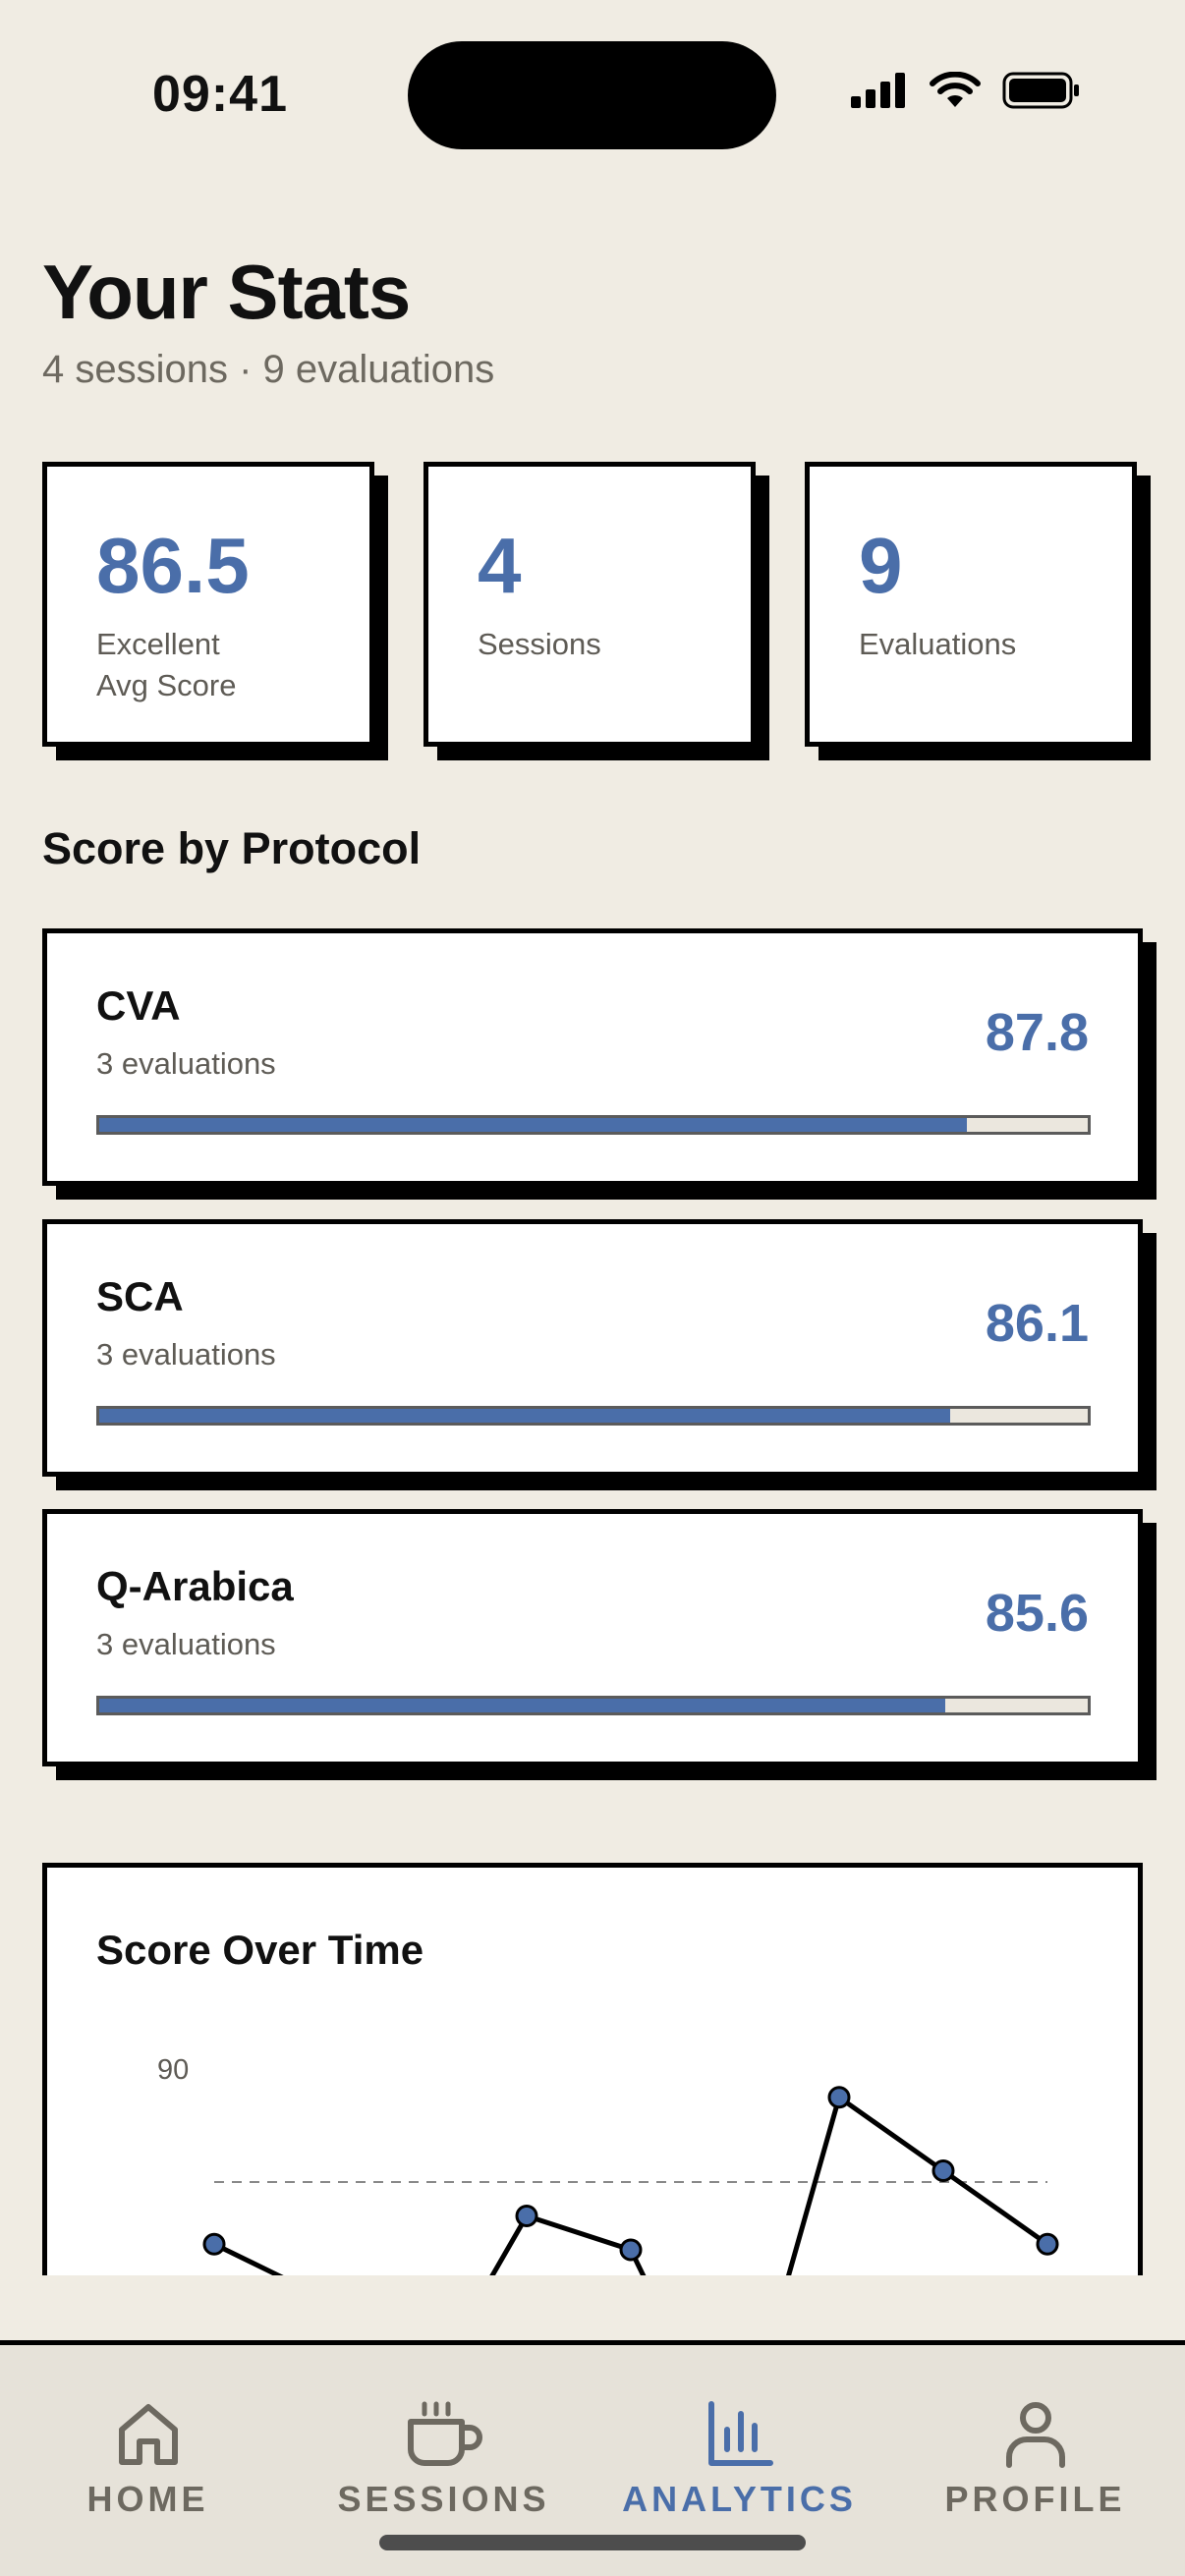 This screenshot has width=1185, height=2576. What do you see at coordinates (140, 1296) in the screenshot?
I see `protocol-name: SCA` at bounding box center [140, 1296].